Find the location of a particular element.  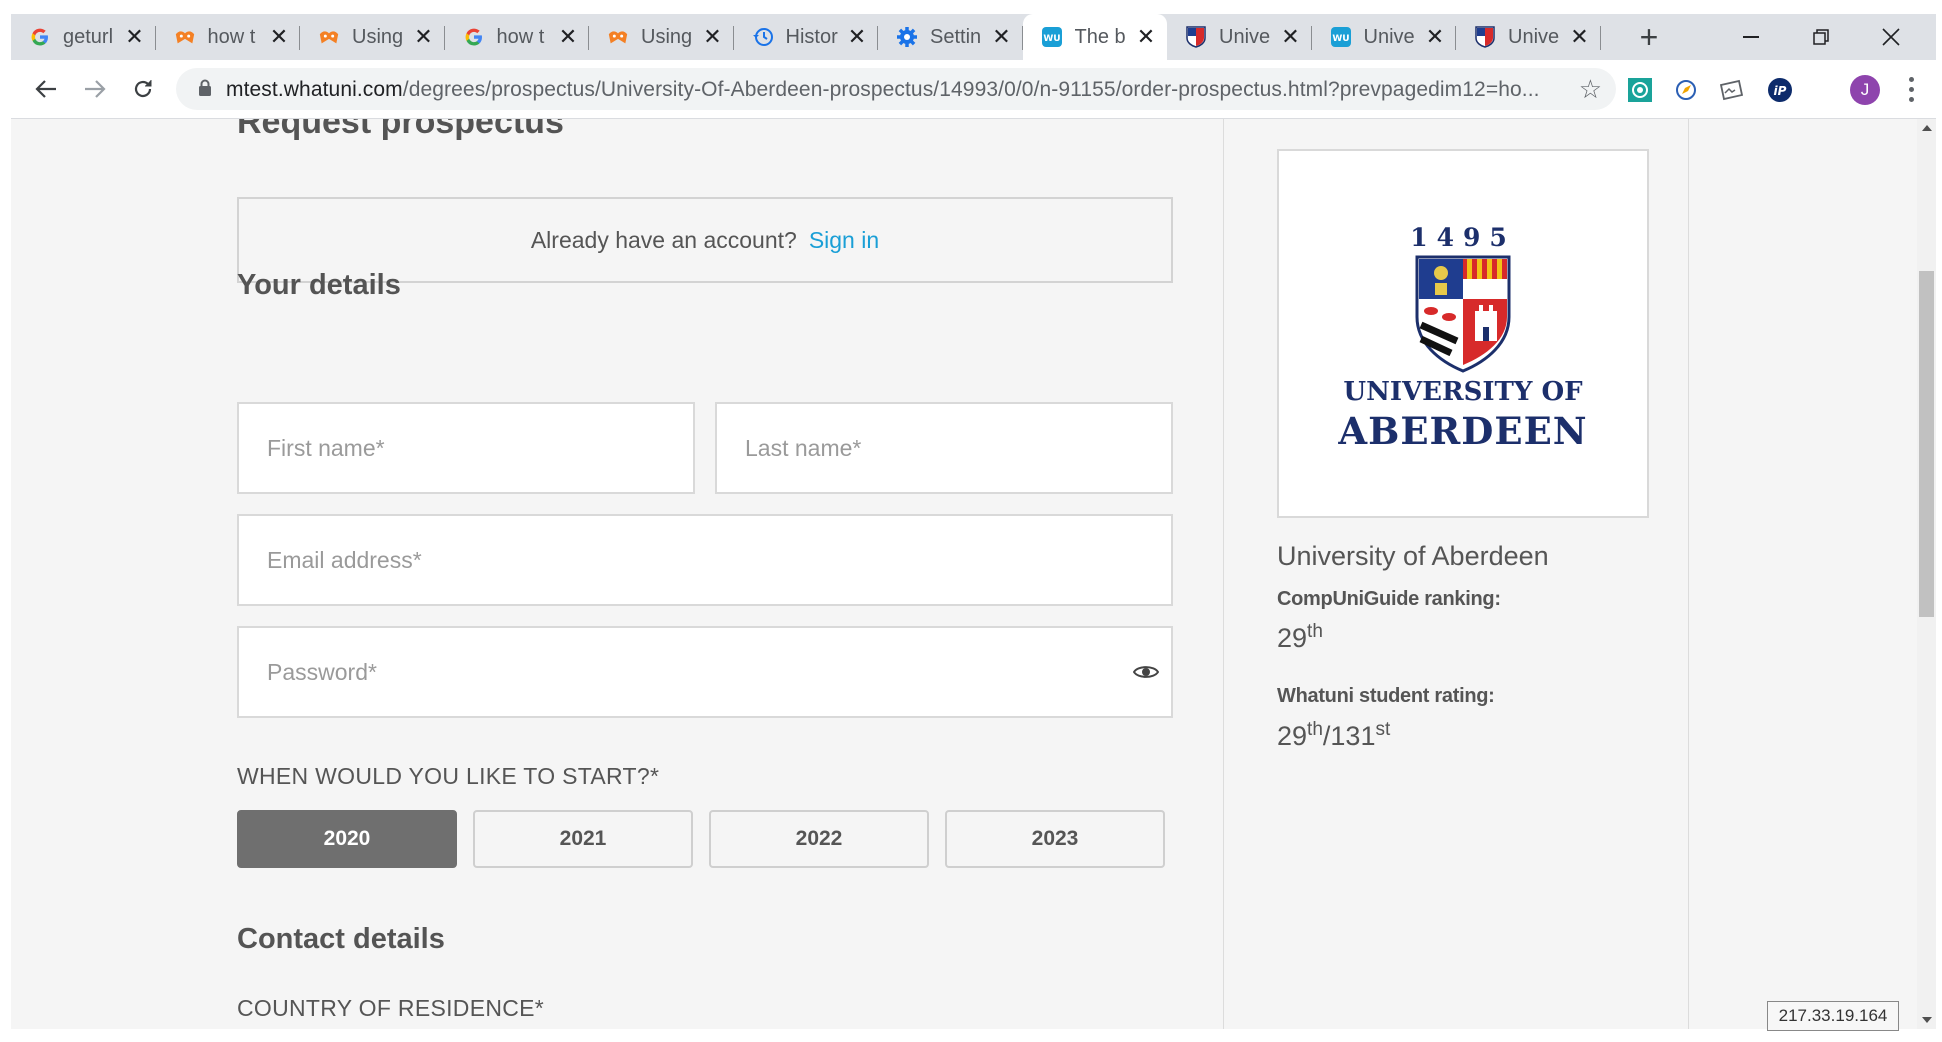

email-field is located at coordinates (705, 560).